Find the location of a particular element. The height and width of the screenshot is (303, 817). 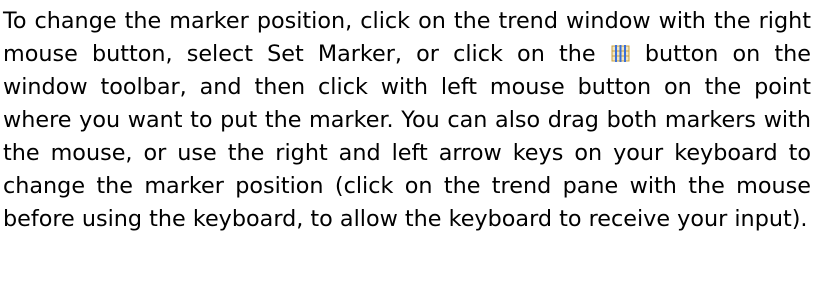

set-marker-icon is located at coordinates (620, 53).